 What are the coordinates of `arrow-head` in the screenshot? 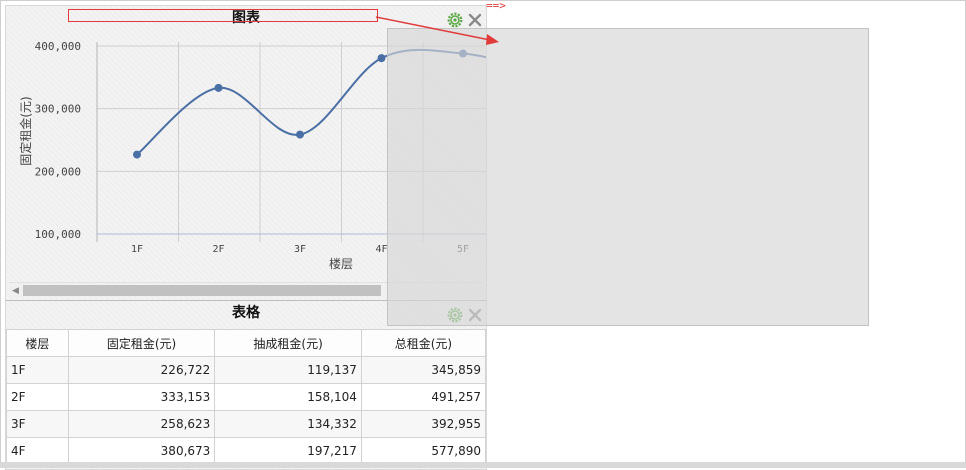 It's located at (492, 39).